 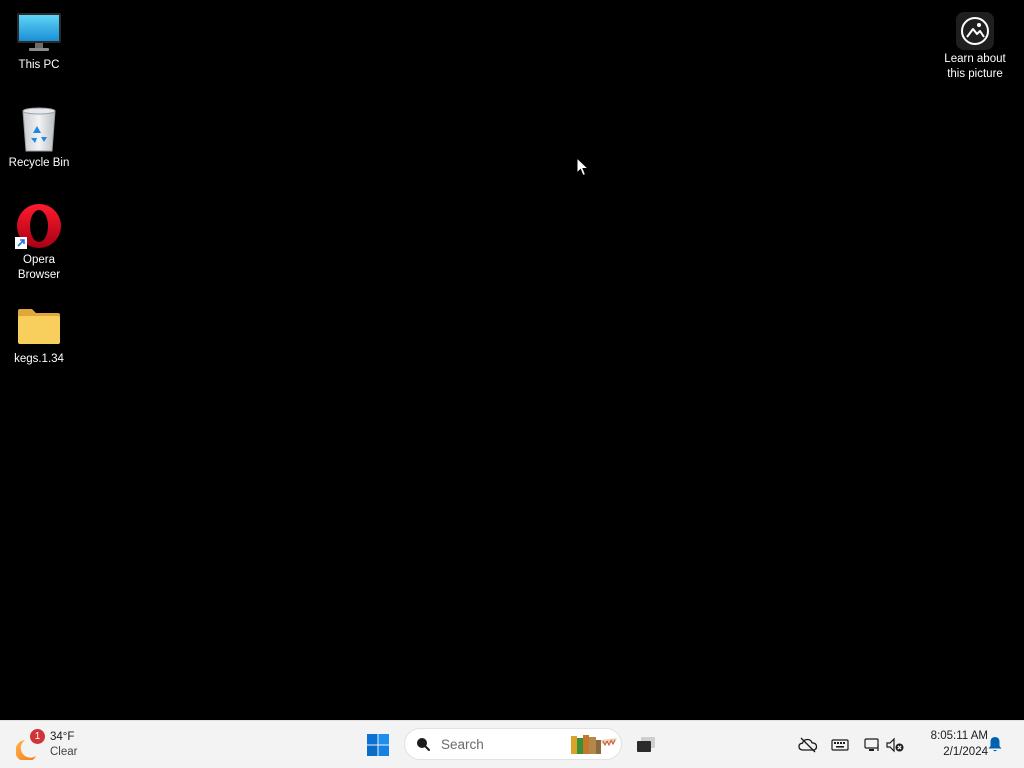 I want to click on taskbar-clock: 8:05:11 AM 2/1/2024, so click(x=950, y=744).